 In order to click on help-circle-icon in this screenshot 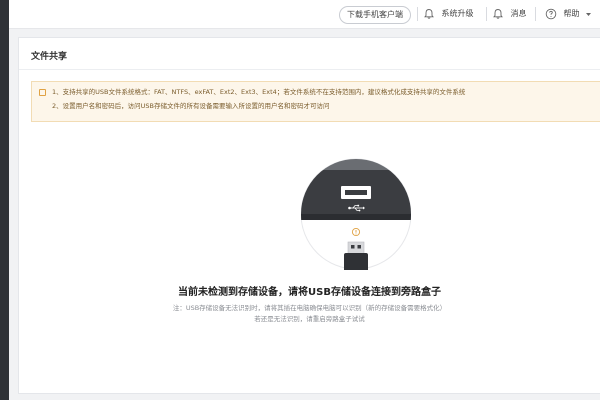, I will do `click(551, 14)`.